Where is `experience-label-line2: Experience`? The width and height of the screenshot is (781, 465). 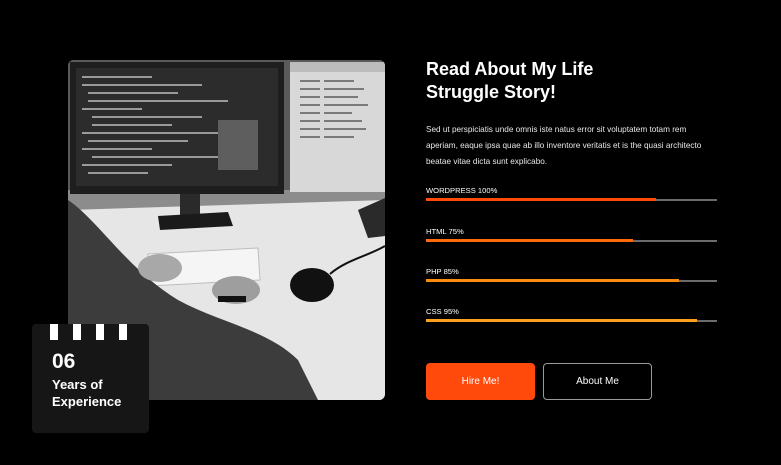 experience-label-line2: Experience is located at coordinates (87, 401).